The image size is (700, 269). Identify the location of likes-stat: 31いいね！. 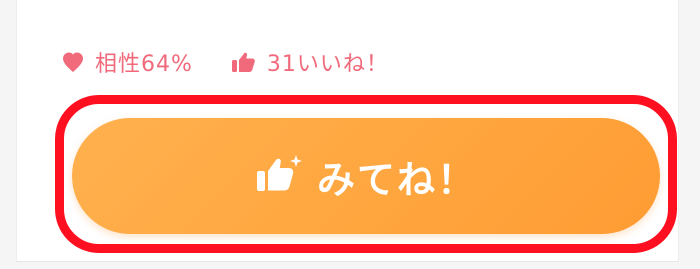
(310, 62).